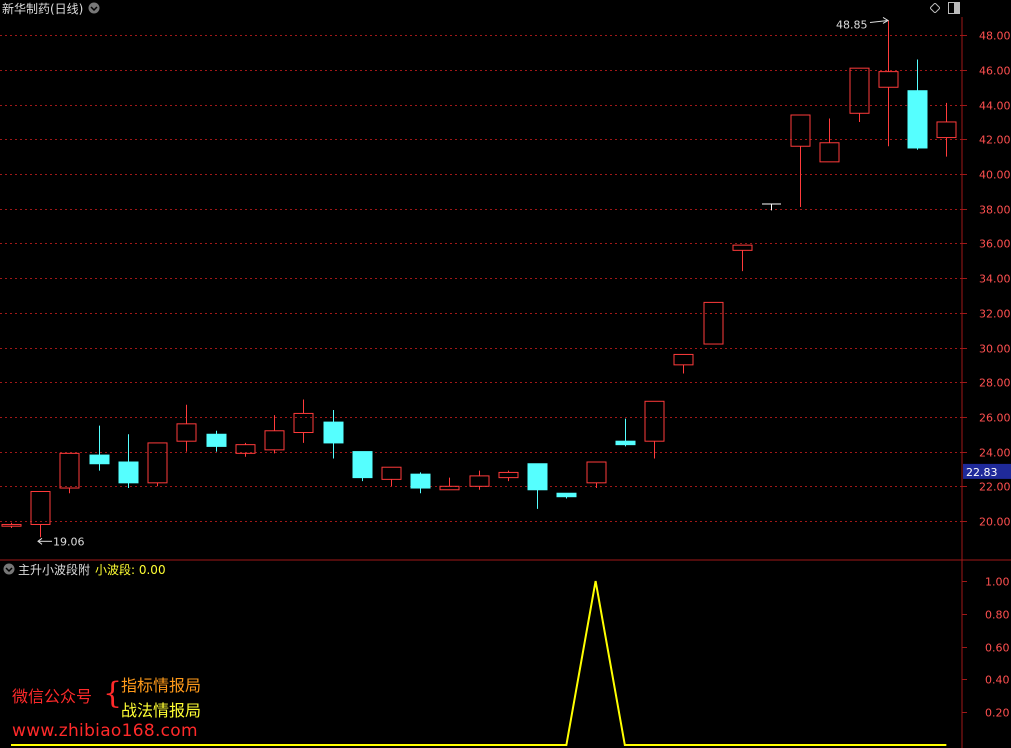  What do you see at coordinates (113, 693) in the screenshot?
I see `watermark-brace: {` at bounding box center [113, 693].